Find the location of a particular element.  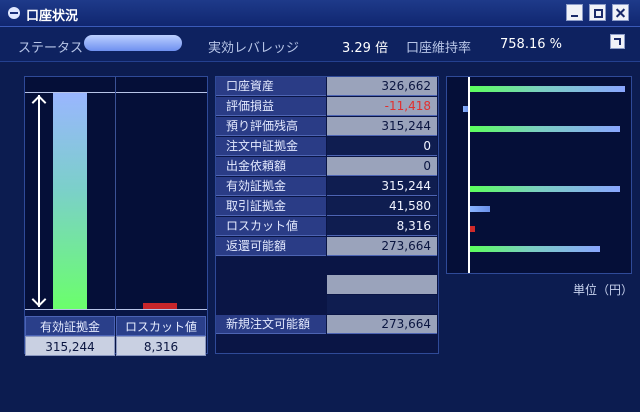

row-label: 有効証拠金 is located at coordinates (271, 186).